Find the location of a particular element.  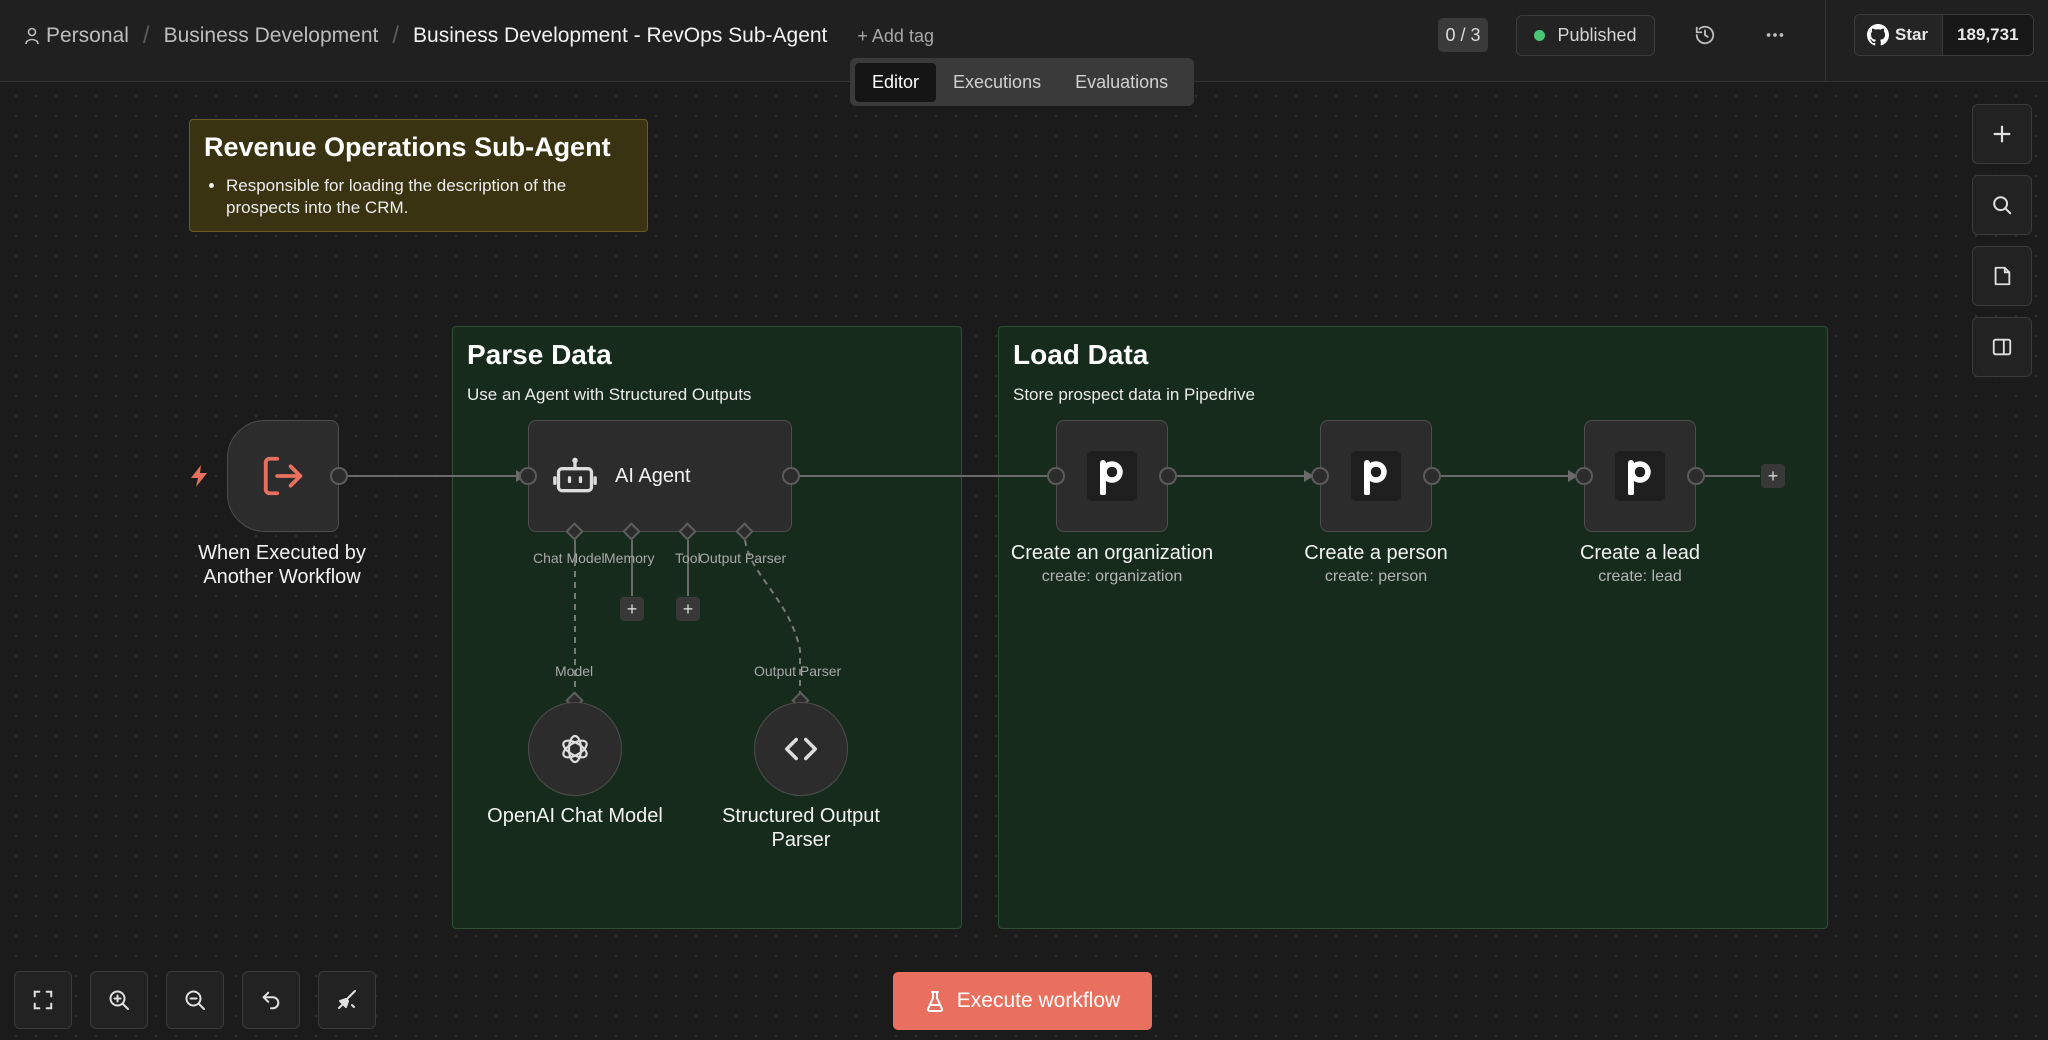

chat-model-input-label: Chat Model is located at coordinates (569, 558).